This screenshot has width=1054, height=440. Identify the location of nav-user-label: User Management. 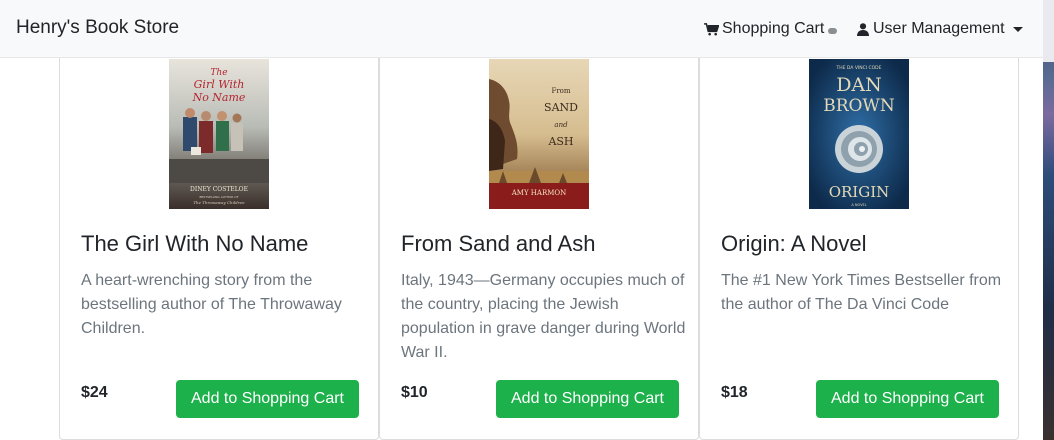
(939, 28).